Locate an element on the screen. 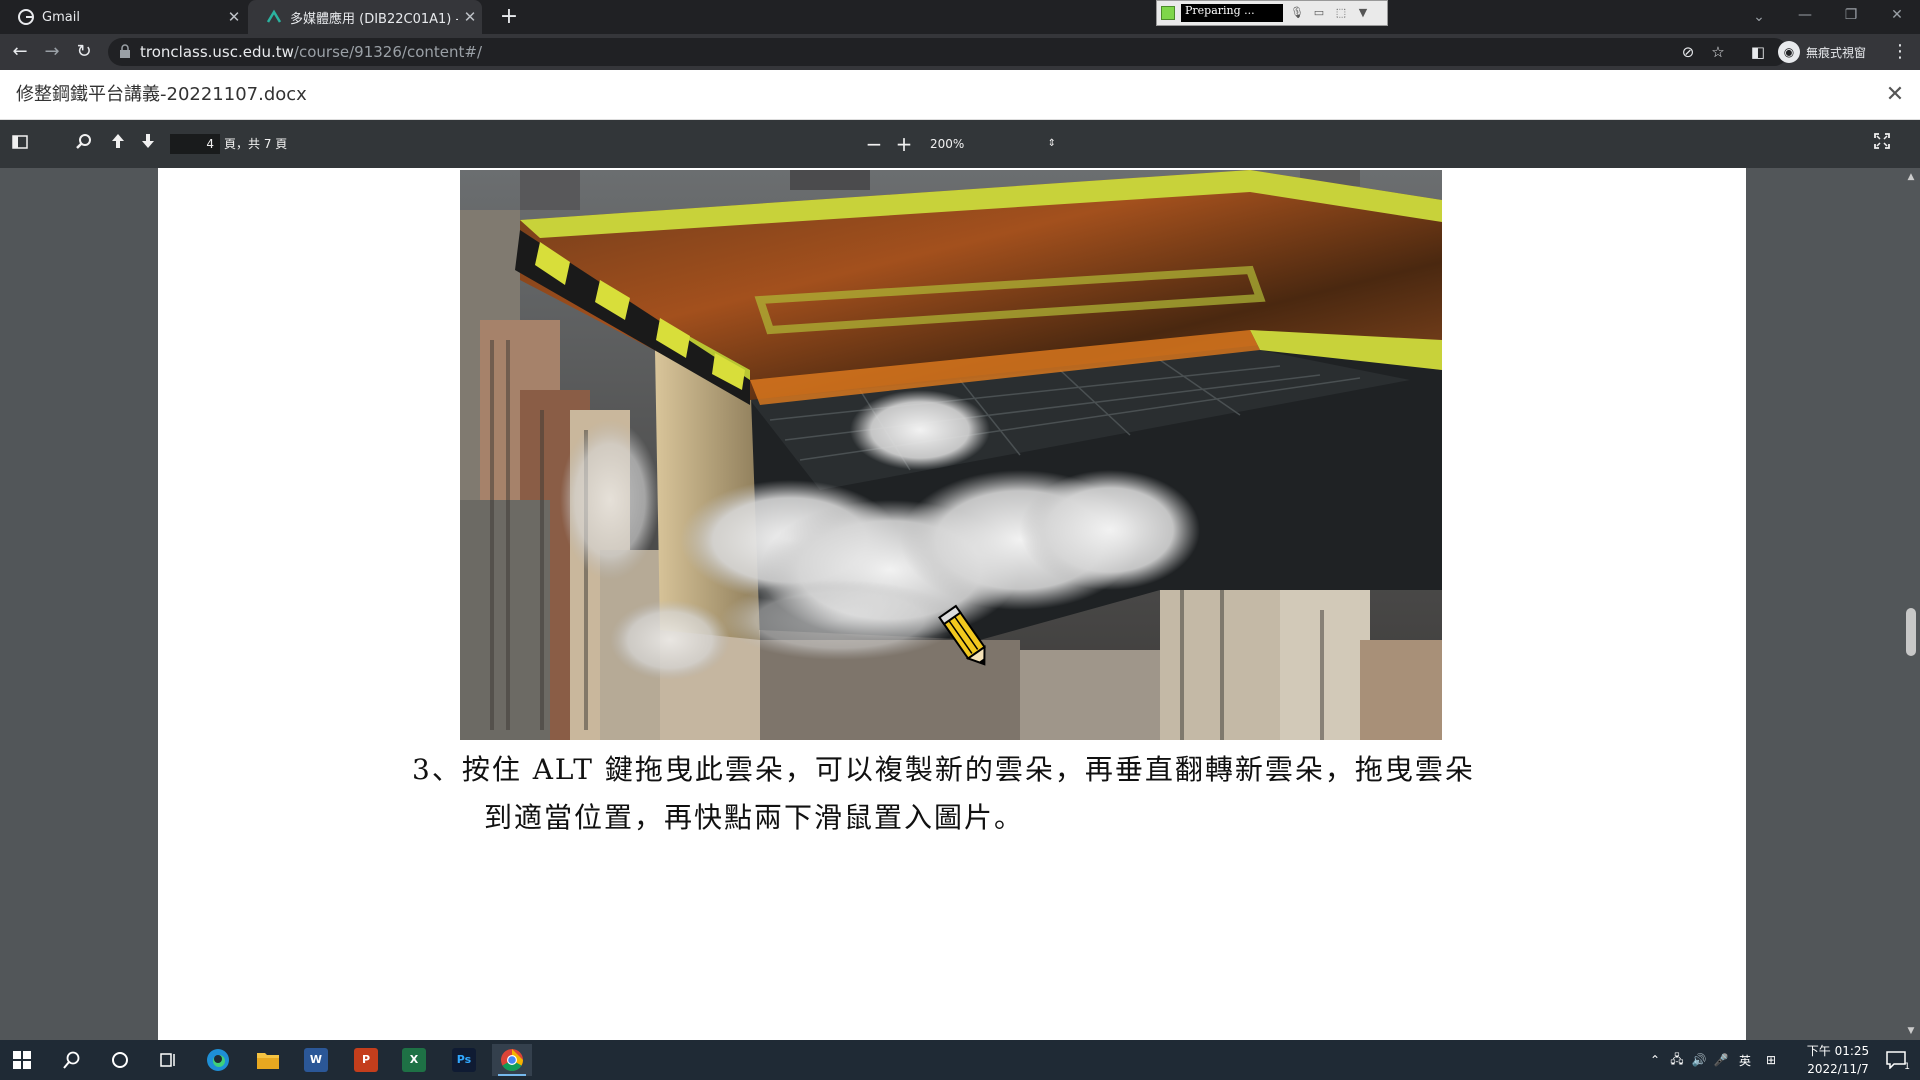 Image resolution: width=1920 pixels, height=1080 pixels. file-explorer-icon is located at coordinates (268, 1060).